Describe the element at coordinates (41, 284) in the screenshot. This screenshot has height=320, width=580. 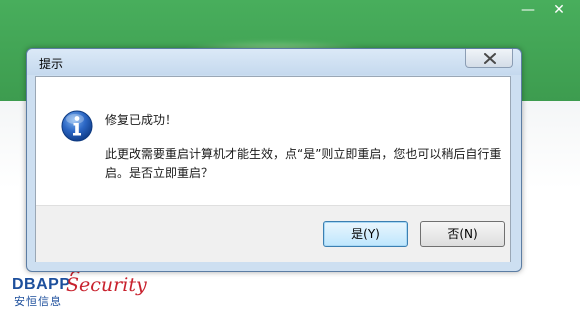
I see `logo-brand-text: DBAPP` at that location.